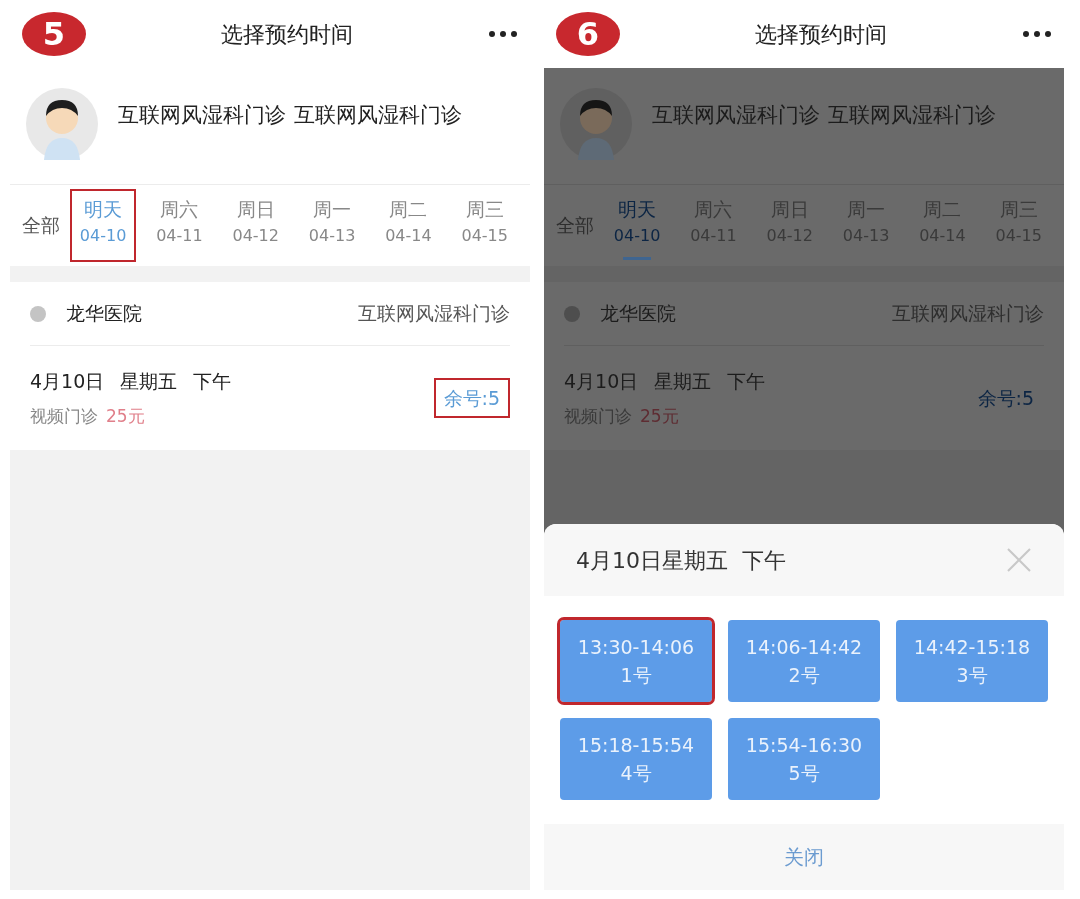 Image resolution: width=1080 pixels, height=899 pixels. What do you see at coordinates (681, 560) in the screenshot?
I see `sheet-title: 4月10日星期五 下午` at bounding box center [681, 560].